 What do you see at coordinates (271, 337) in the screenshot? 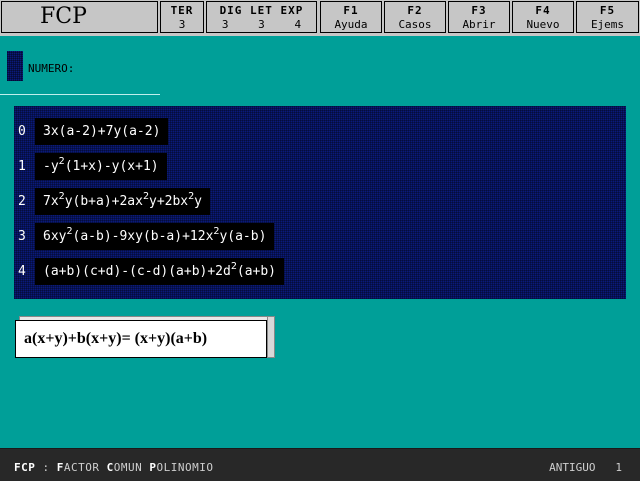
I see `example-box-bevel-side` at bounding box center [271, 337].